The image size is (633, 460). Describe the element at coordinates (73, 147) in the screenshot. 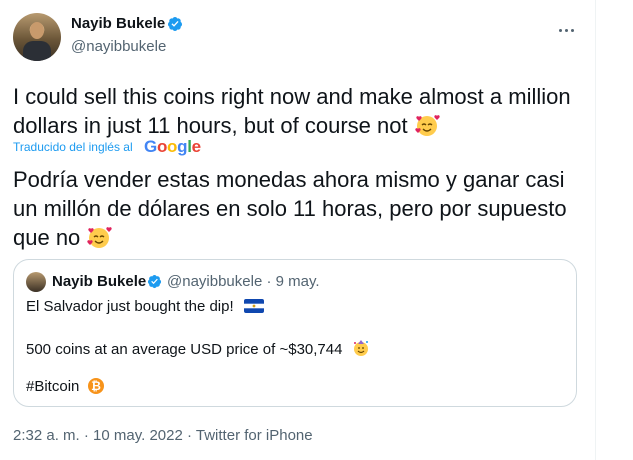

I see `translated-from-label: Traducido del inglés al` at that location.